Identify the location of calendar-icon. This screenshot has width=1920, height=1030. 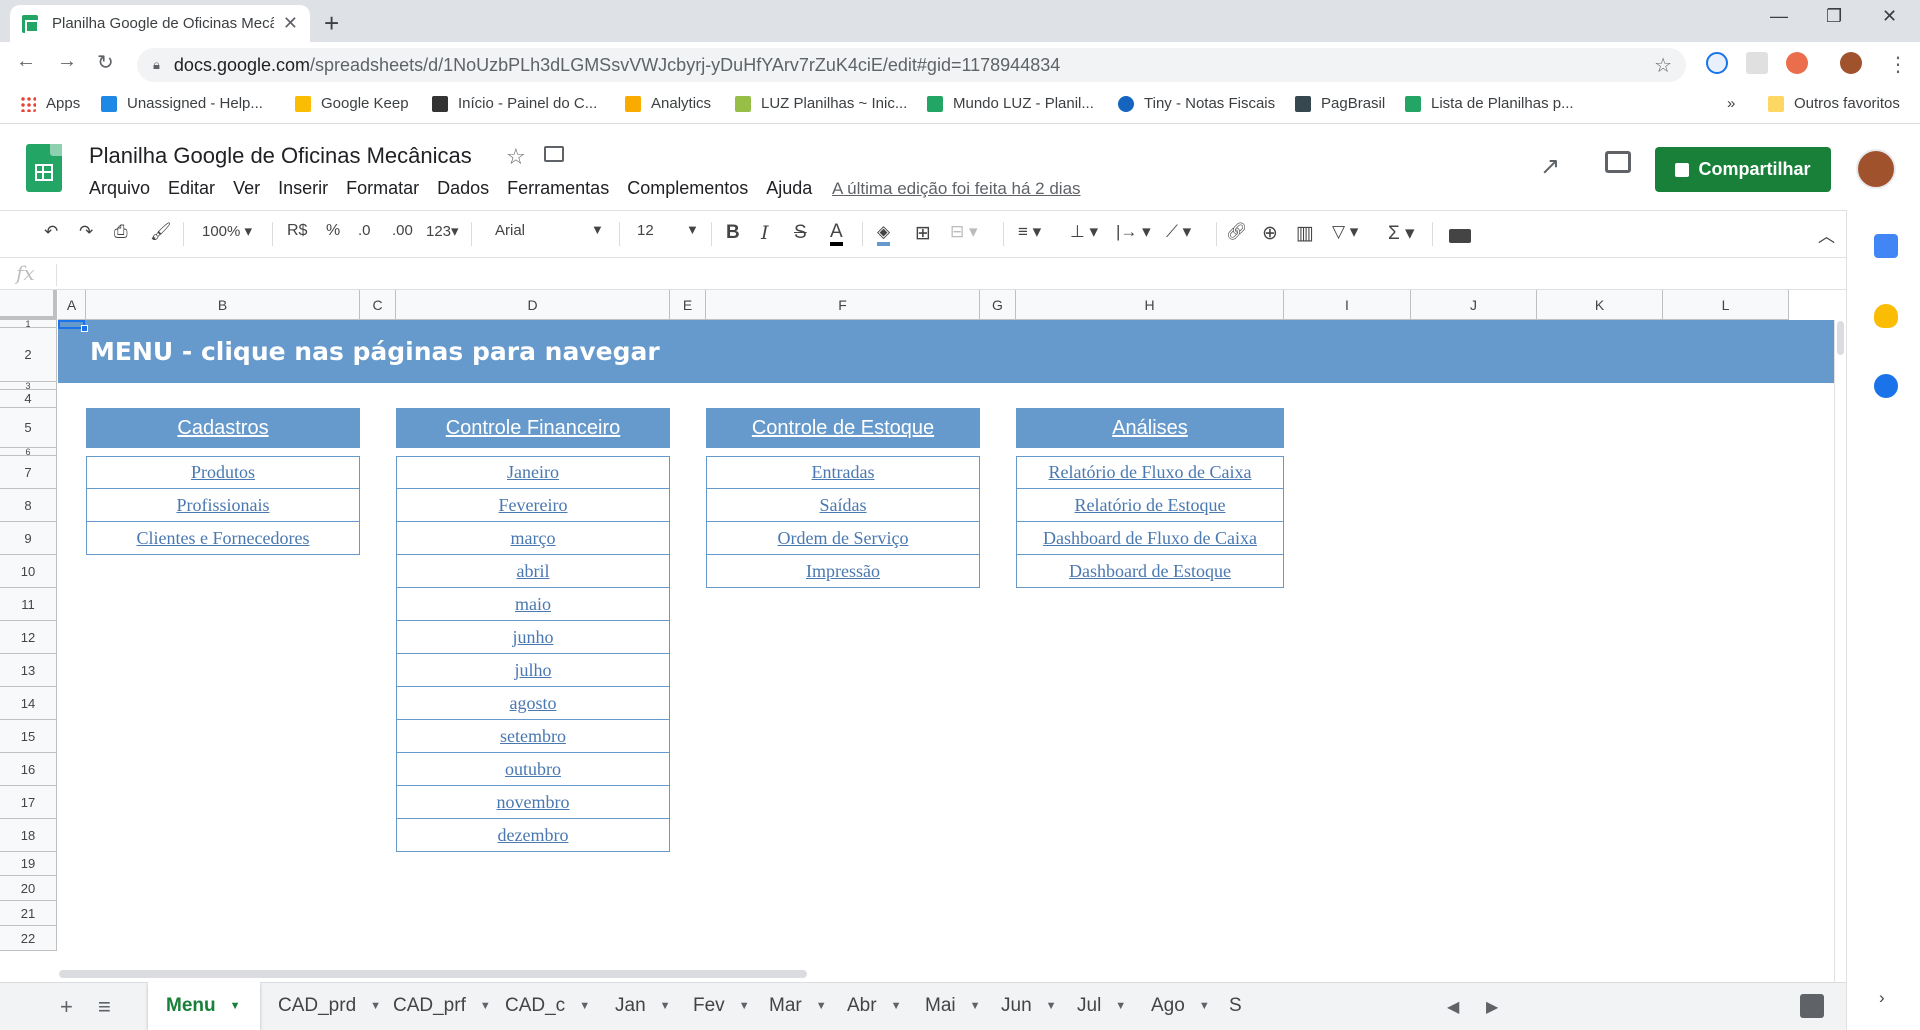
(1886, 246).